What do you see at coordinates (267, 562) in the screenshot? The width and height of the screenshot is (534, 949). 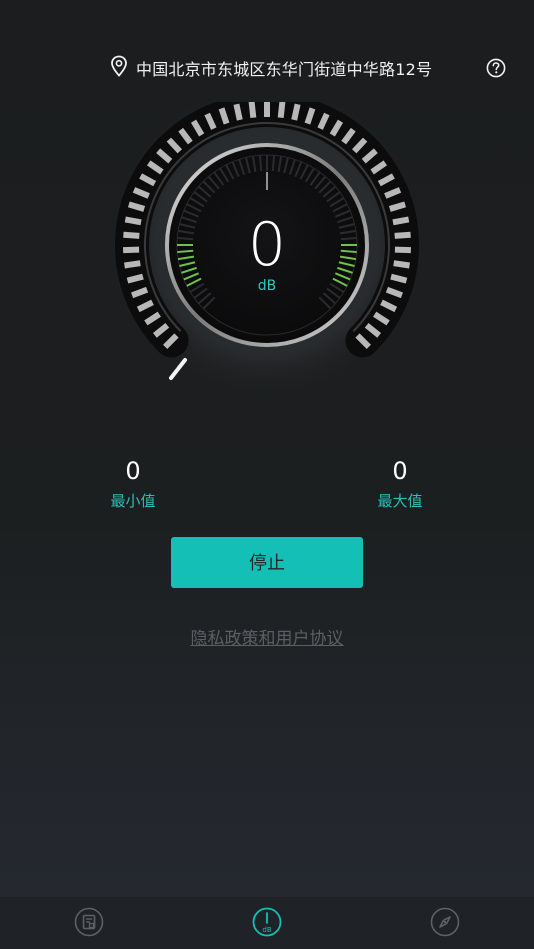 I see `stop-button: 停止` at bounding box center [267, 562].